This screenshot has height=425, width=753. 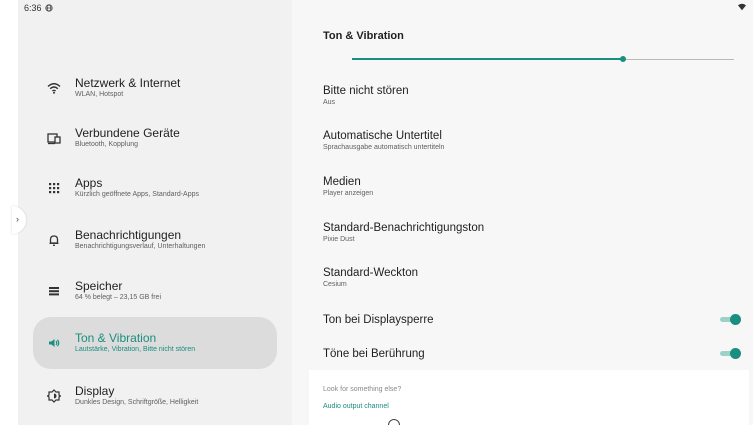 What do you see at coordinates (54, 240) in the screenshot?
I see `bell-icon` at bounding box center [54, 240].